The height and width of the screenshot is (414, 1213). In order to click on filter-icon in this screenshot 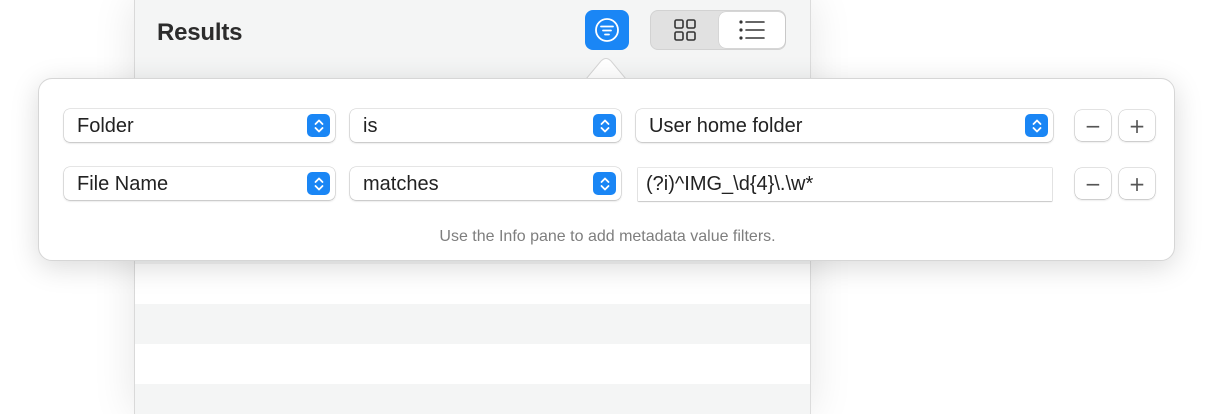, I will do `click(607, 30)`.